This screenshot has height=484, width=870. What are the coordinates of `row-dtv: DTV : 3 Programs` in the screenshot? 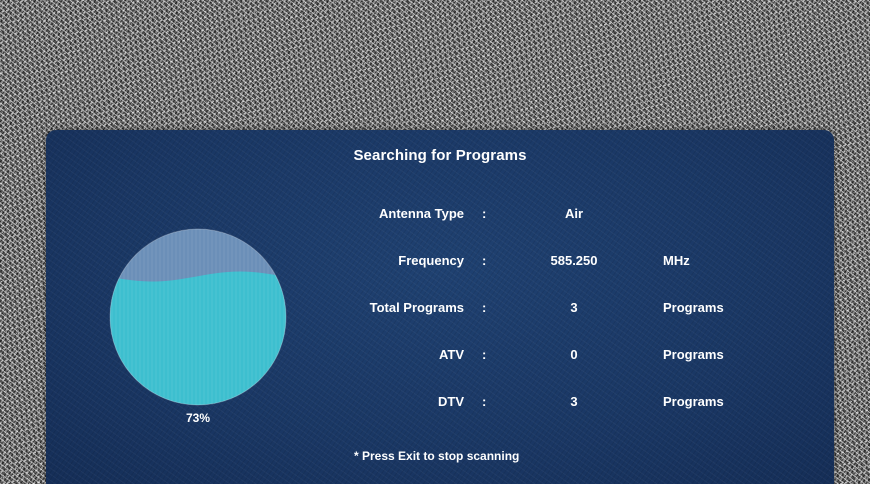 It's located at (440, 404).